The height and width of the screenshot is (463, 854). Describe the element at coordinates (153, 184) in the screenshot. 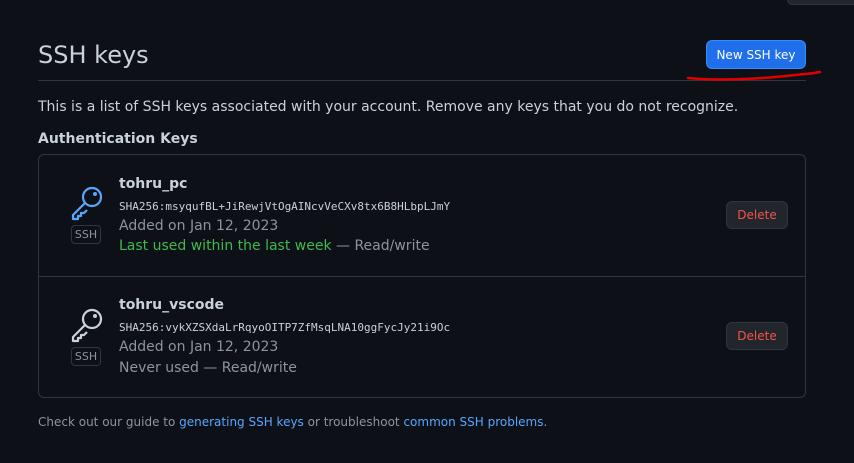

I see `key-title: tohru_pc` at that location.